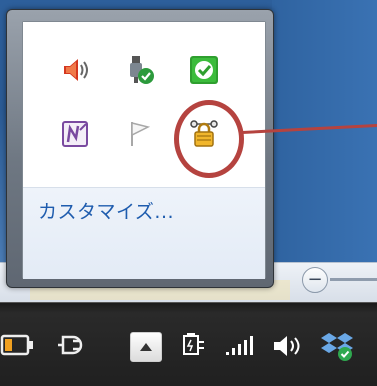  I want to click on power-plug-icon, so click(69, 345).